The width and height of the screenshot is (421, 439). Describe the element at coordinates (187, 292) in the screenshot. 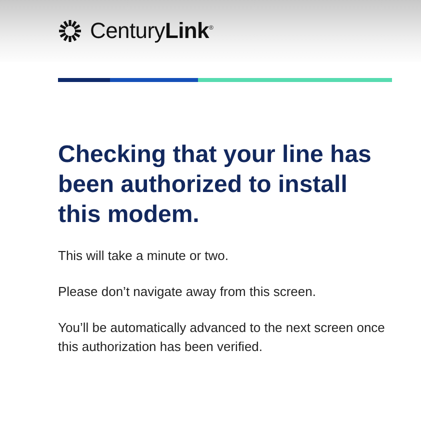

I see `info-text: Please don’t navigate away from this screen.` at that location.